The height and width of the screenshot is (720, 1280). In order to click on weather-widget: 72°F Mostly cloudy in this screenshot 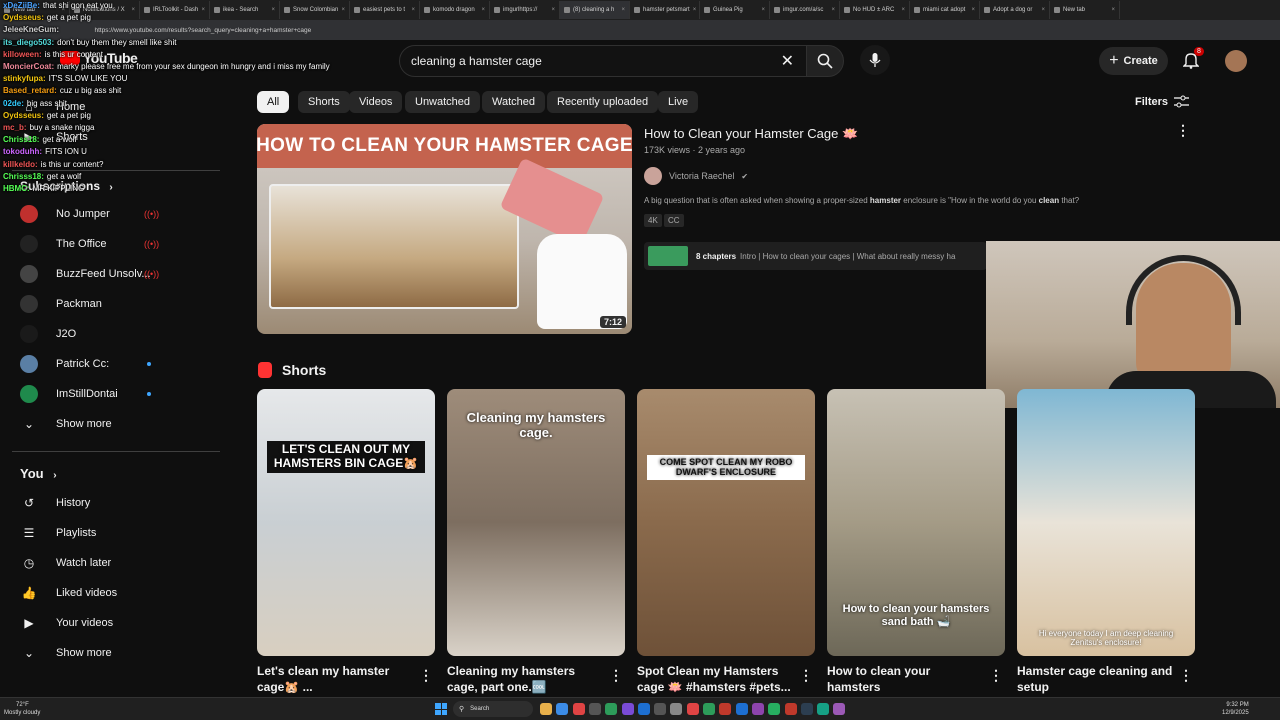, I will do `click(22, 709)`.